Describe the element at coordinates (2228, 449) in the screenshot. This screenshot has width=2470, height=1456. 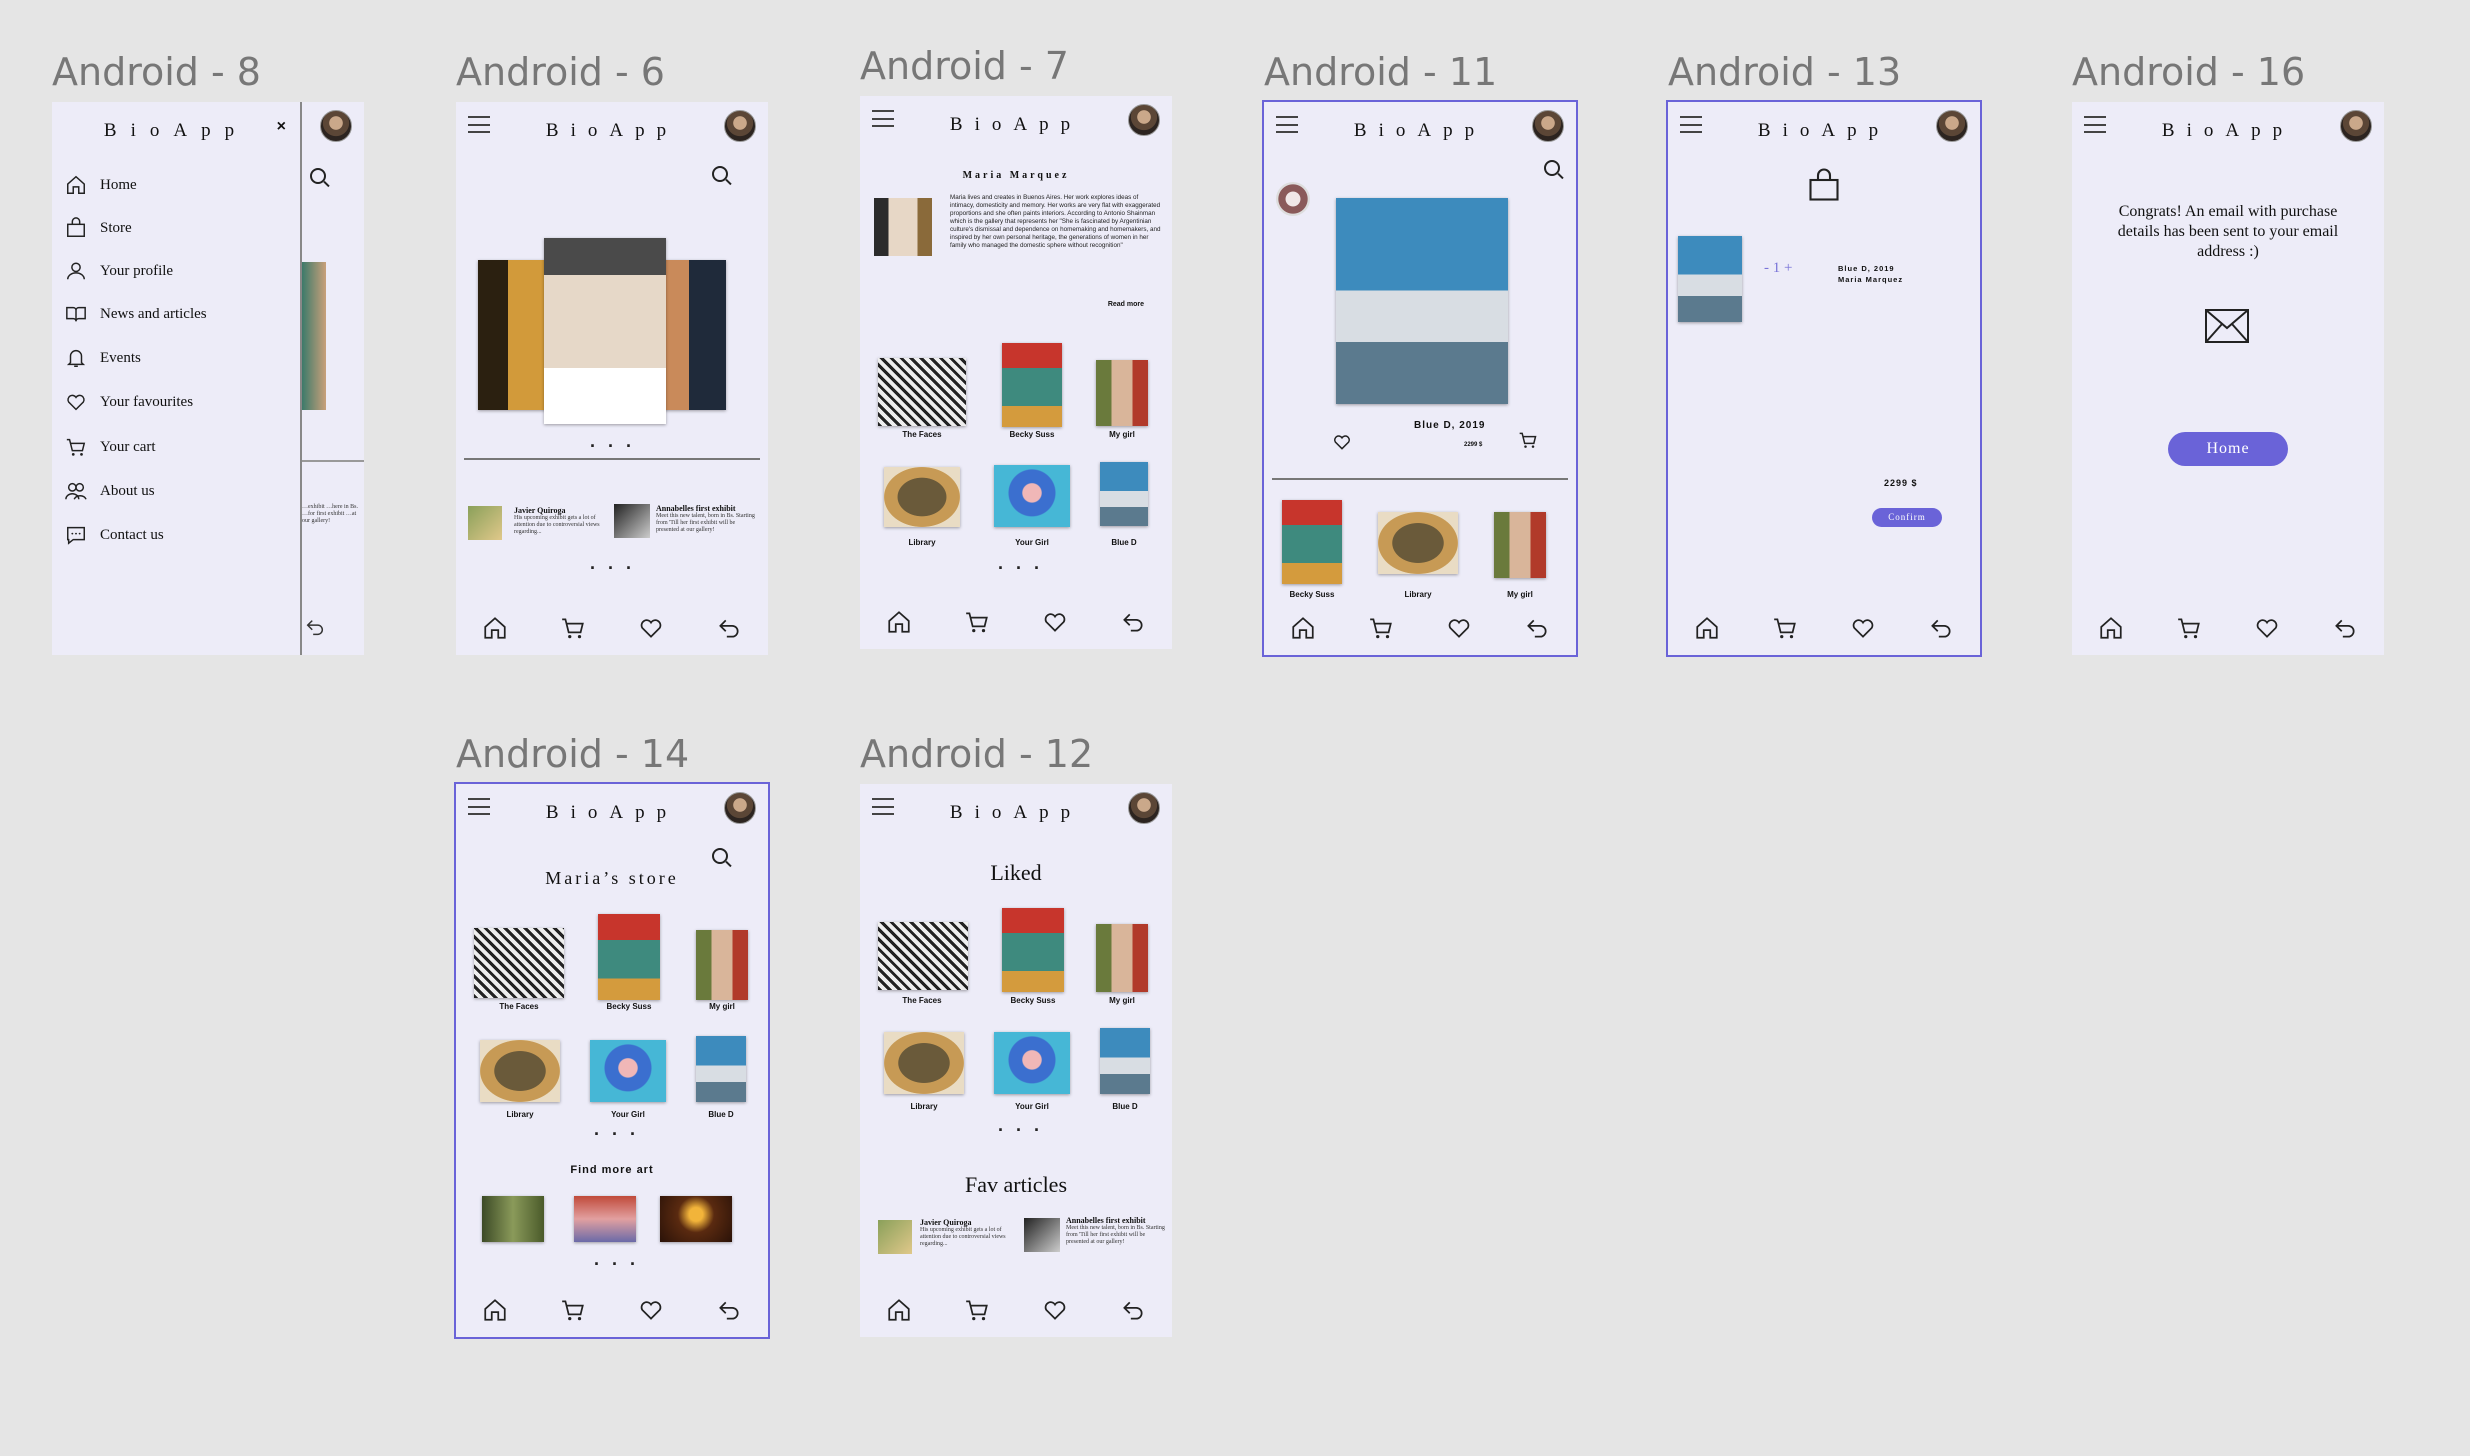
I see `home-button: Home` at that location.